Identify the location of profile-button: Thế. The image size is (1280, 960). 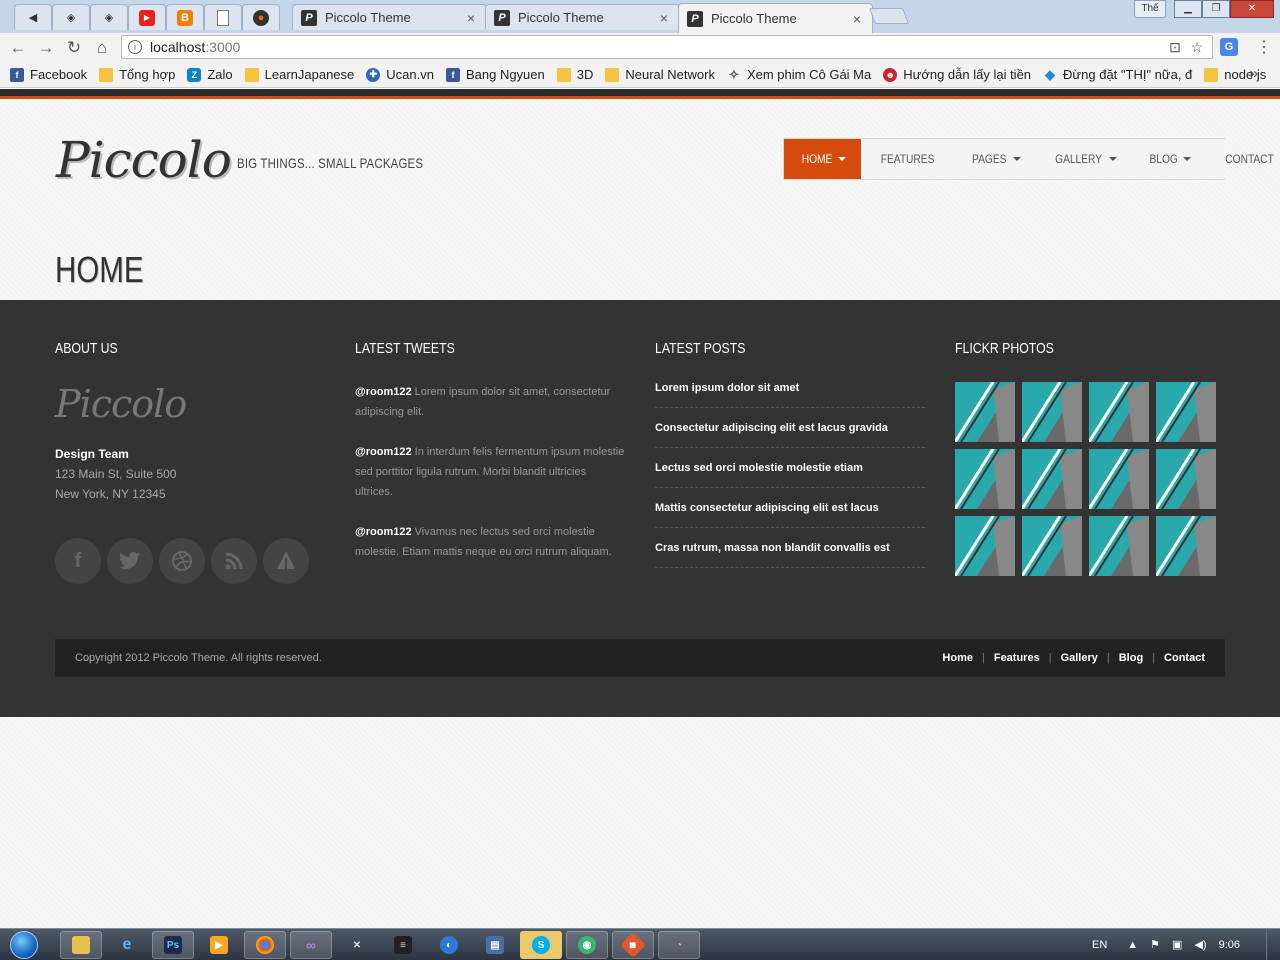
(1150, 9).